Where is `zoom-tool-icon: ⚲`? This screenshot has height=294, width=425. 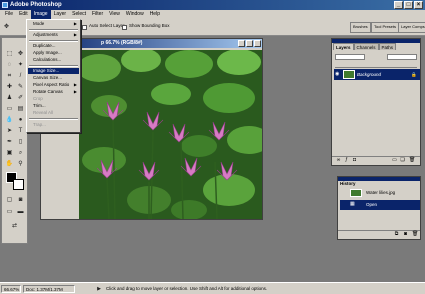
zoom-tool-icon: ⚲ is located at coordinates (20, 164).